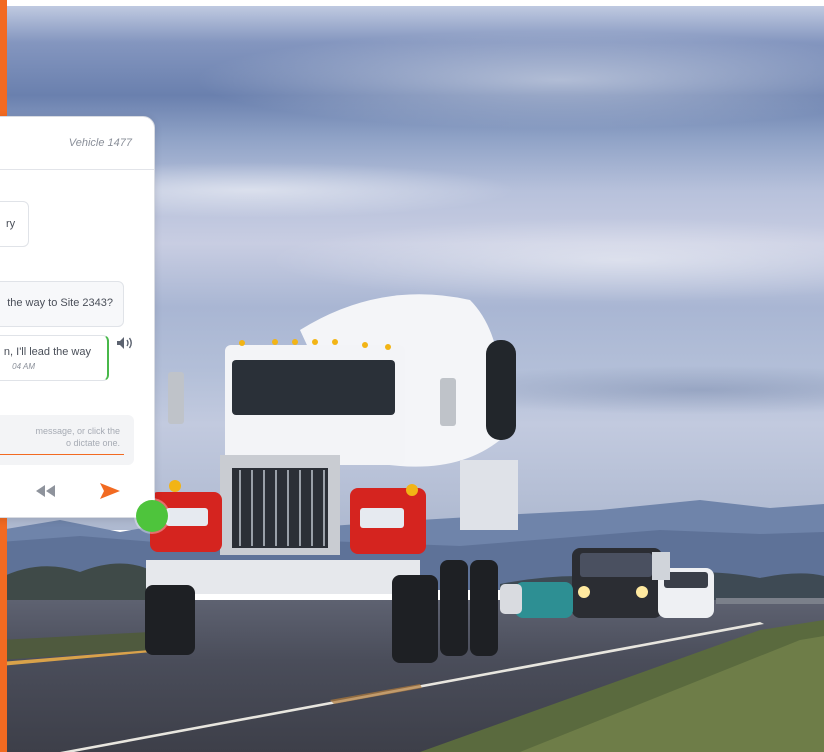 The image size is (824, 752). What do you see at coordinates (47, 352) in the screenshot?
I see `message-text: n, I'll lead the way` at bounding box center [47, 352].